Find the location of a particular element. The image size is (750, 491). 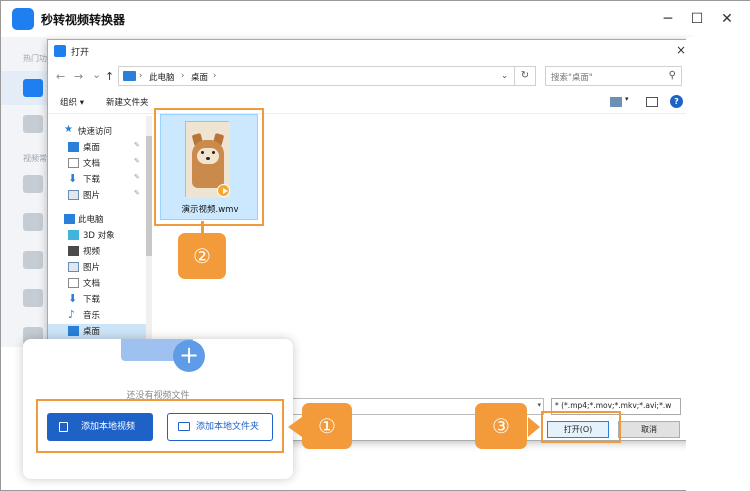

forward-arrow-icon: → is located at coordinates (78, 76).